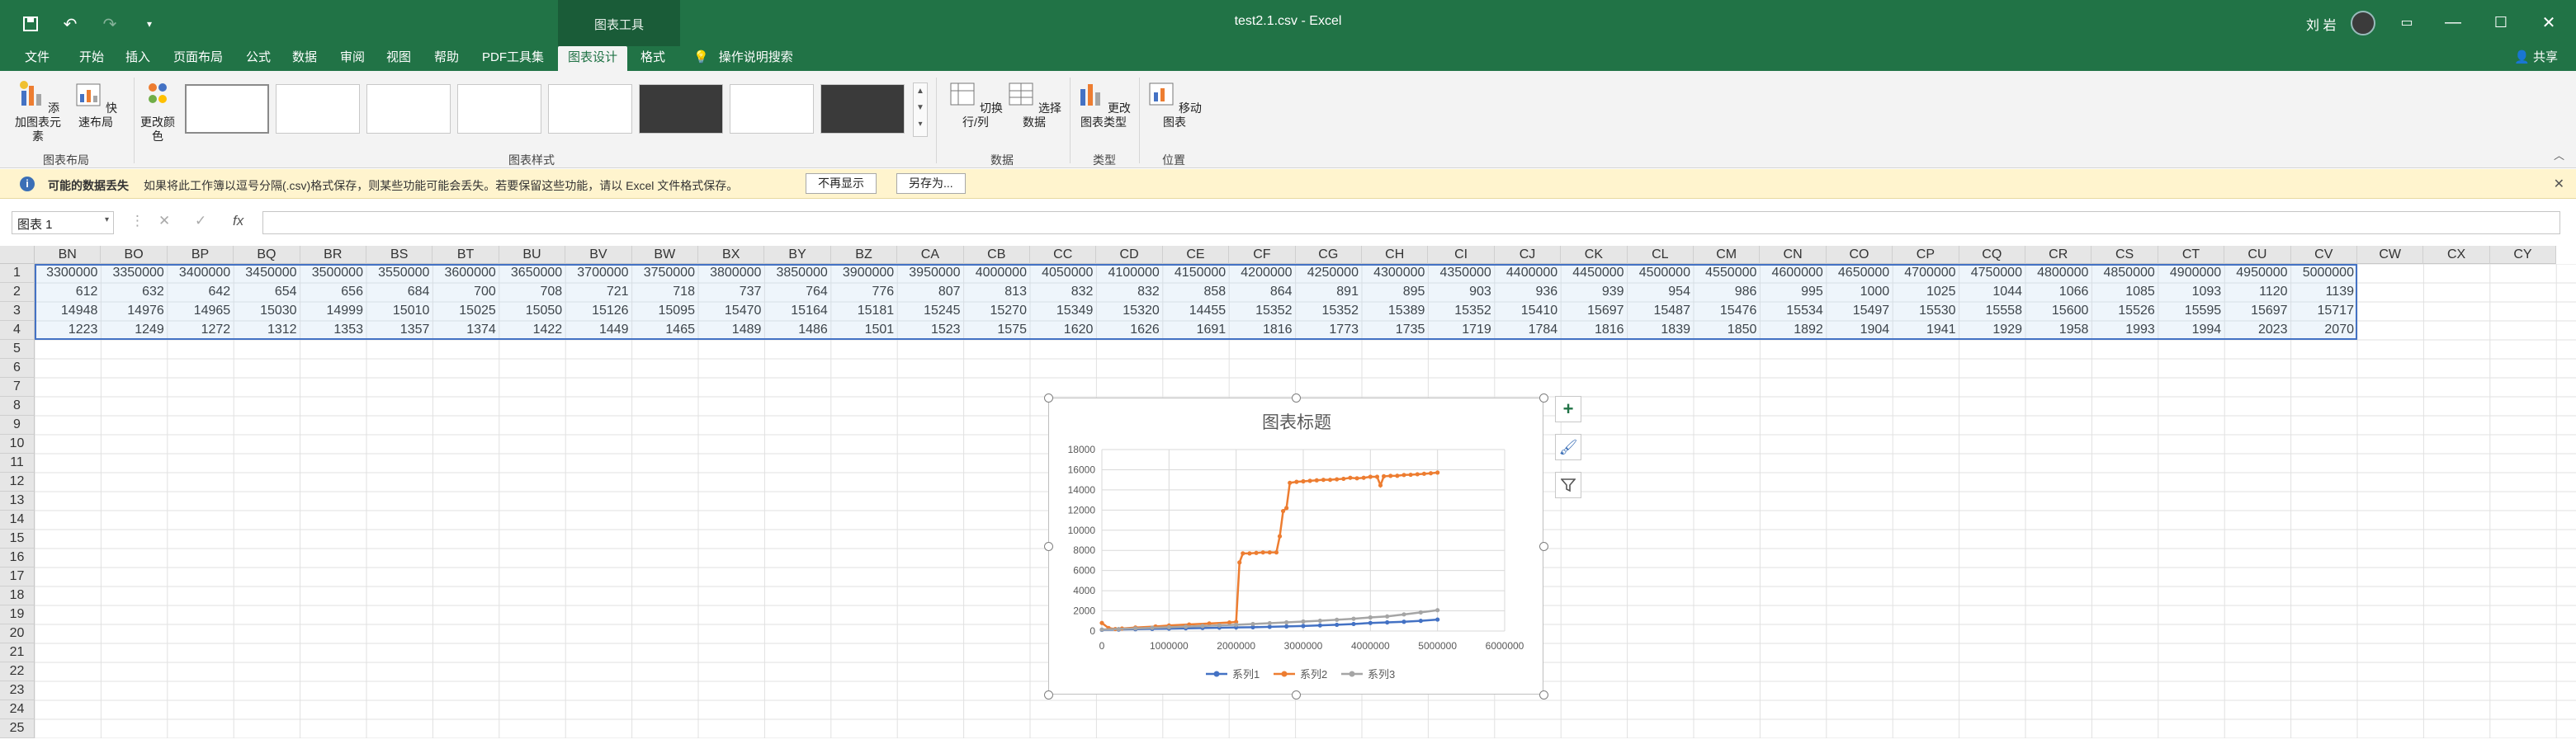 This screenshot has height=749, width=2576. I want to click on style-gallery-scroll: ▲ ▼ ▾, so click(921, 110).